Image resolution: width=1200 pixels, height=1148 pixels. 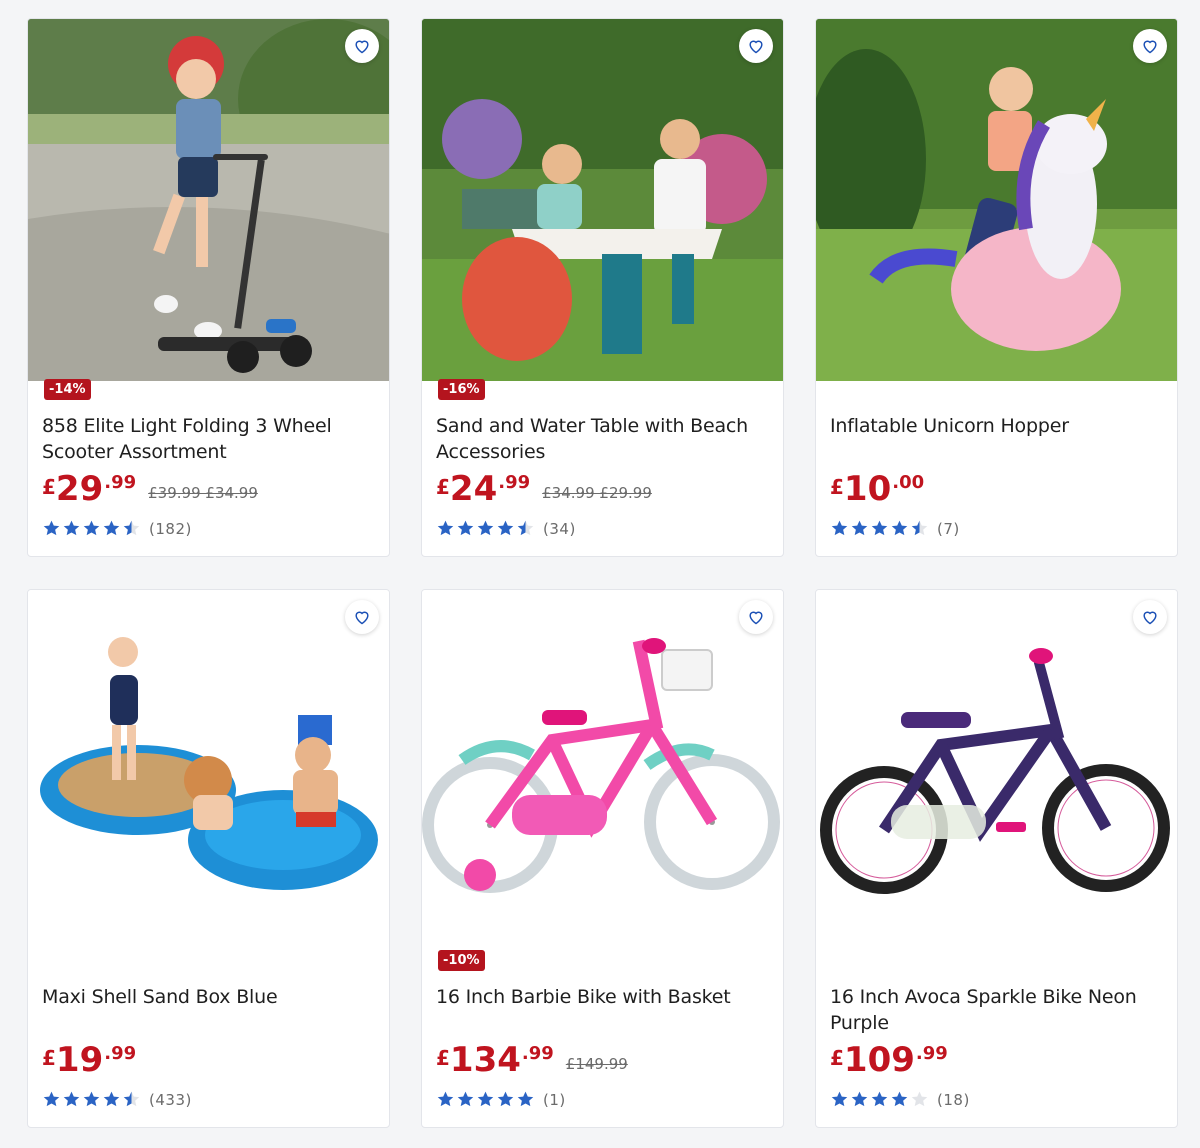 I want to click on rating: (34), so click(x=506, y=528).